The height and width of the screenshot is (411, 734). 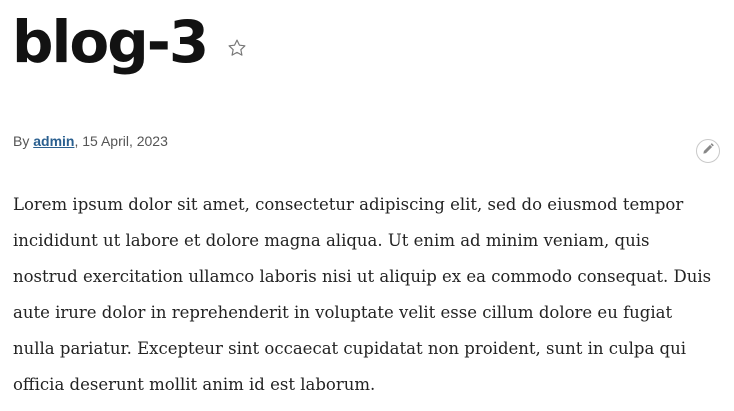 What do you see at coordinates (23, 141) in the screenshot?
I see `byline-prefix: By` at bounding box center [23, 141].